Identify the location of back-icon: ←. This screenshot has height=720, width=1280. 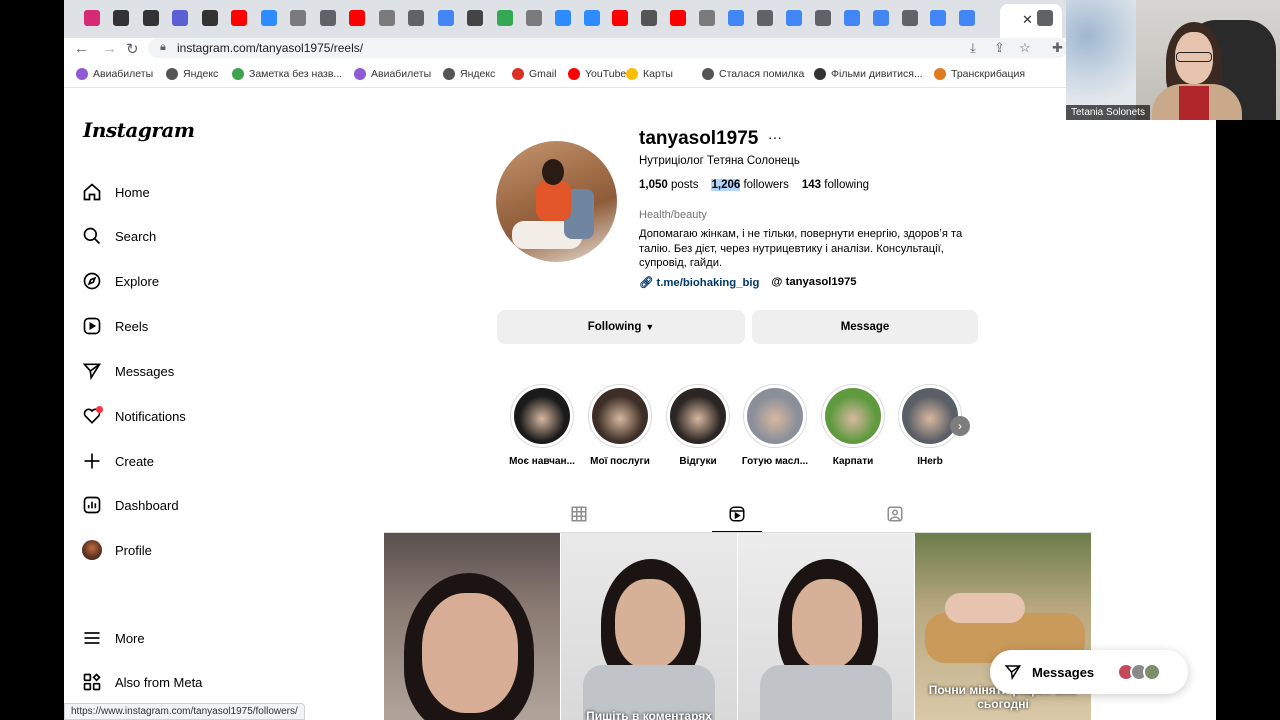
(81, 48).